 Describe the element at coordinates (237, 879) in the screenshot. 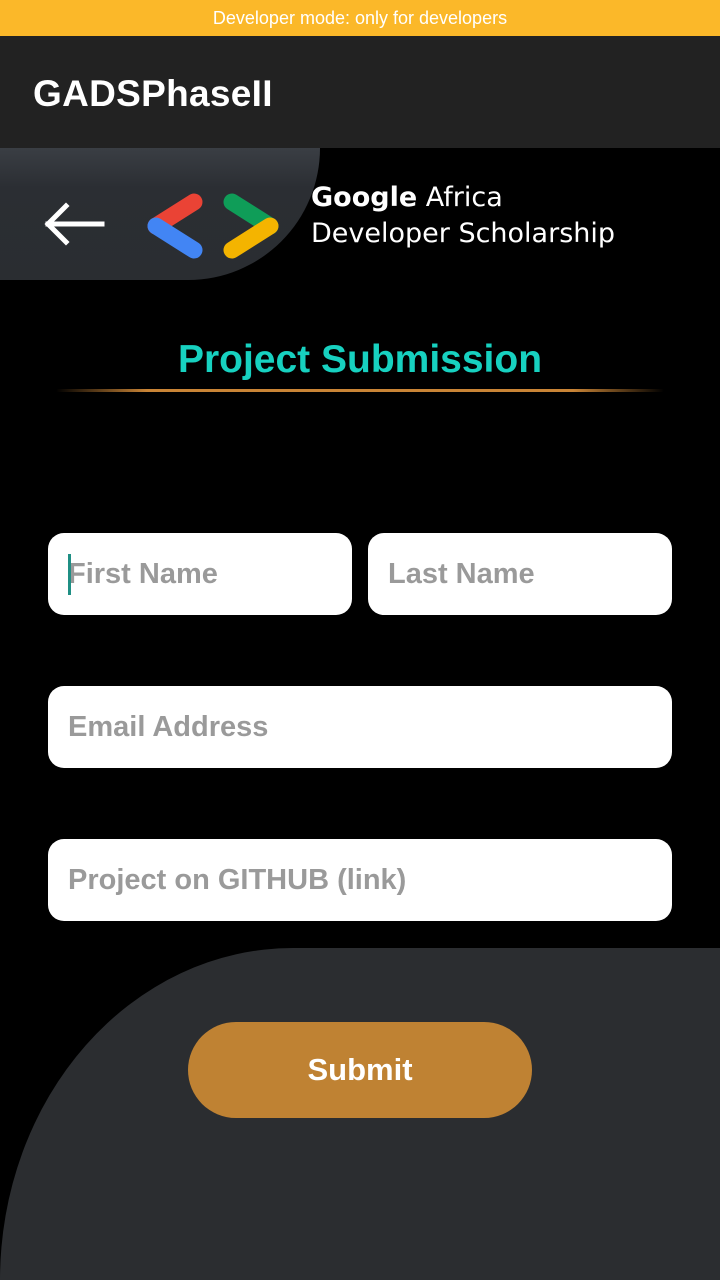

I see `github-link-placeholder: Project on GITHUB (link)` at that location.